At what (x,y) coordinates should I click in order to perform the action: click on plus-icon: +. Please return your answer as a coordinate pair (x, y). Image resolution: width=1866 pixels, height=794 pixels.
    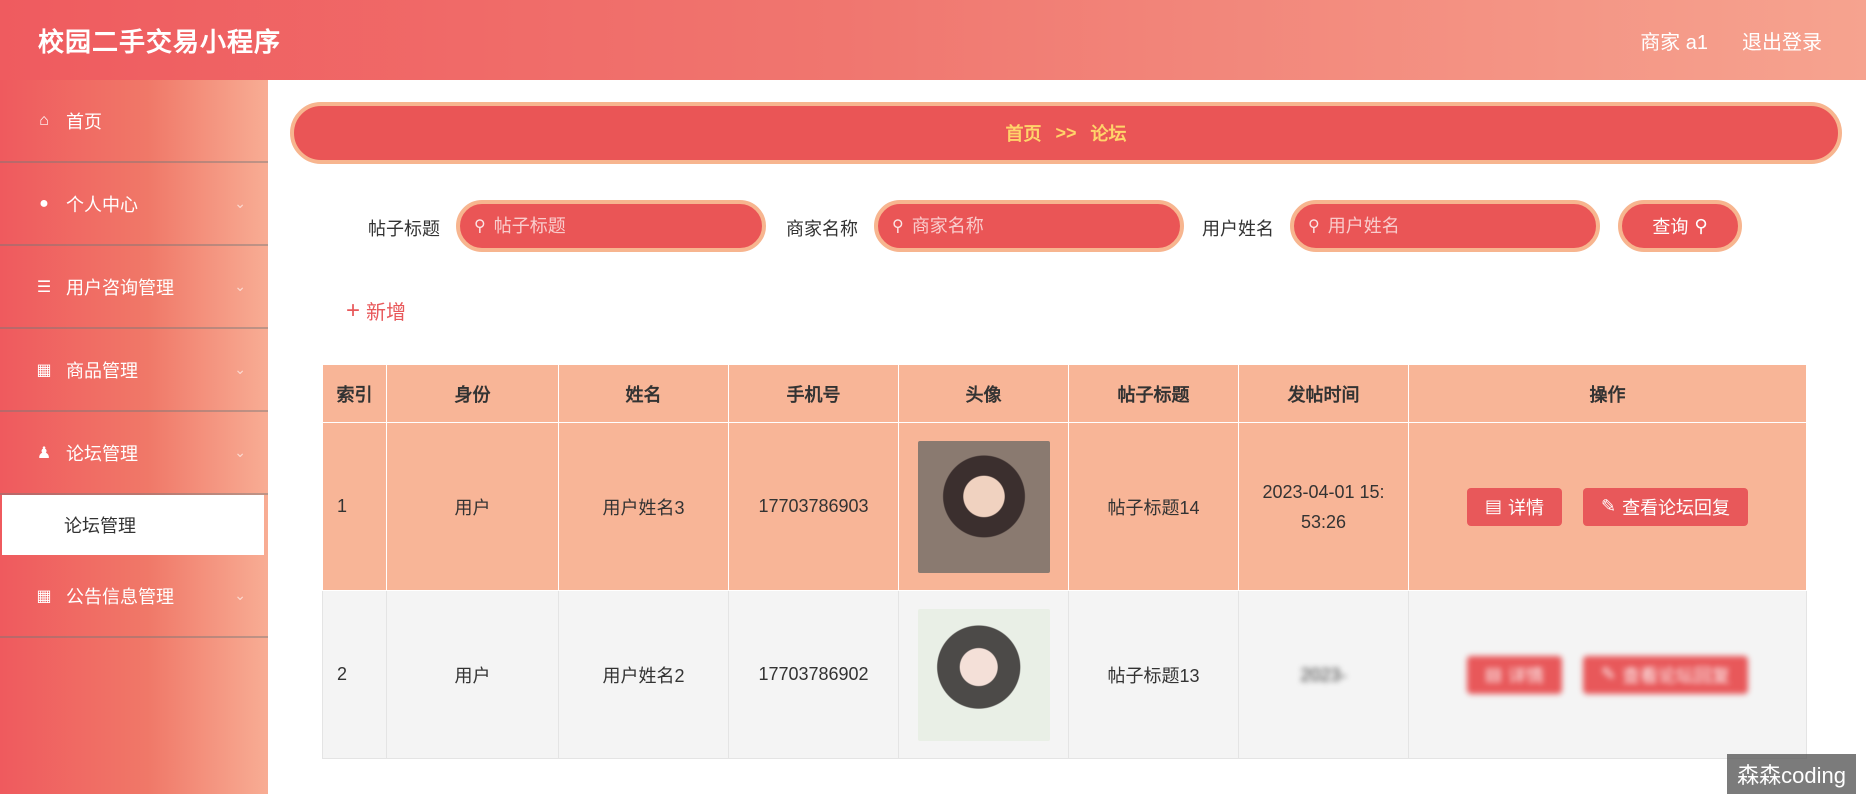
    Looking at the image, I should click on (353, 310).